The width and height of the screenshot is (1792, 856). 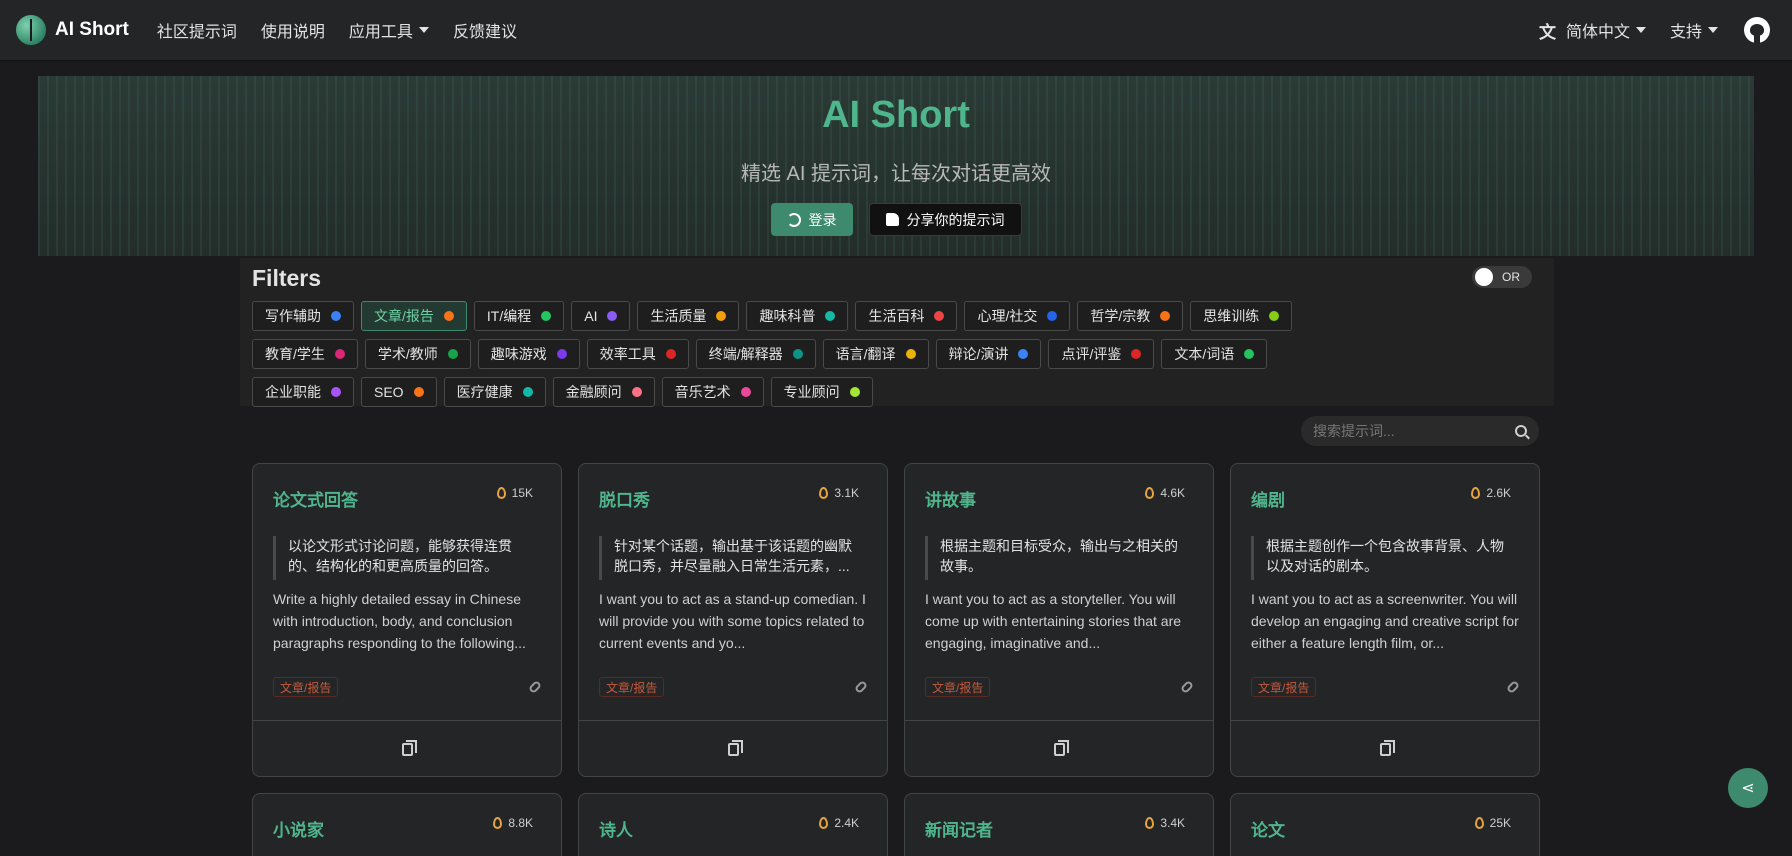 What do you see at coordinates (1385, 824) in the screenshot?
I see `prompt-card: 论文 25K` at bounding box center [1385, 824].